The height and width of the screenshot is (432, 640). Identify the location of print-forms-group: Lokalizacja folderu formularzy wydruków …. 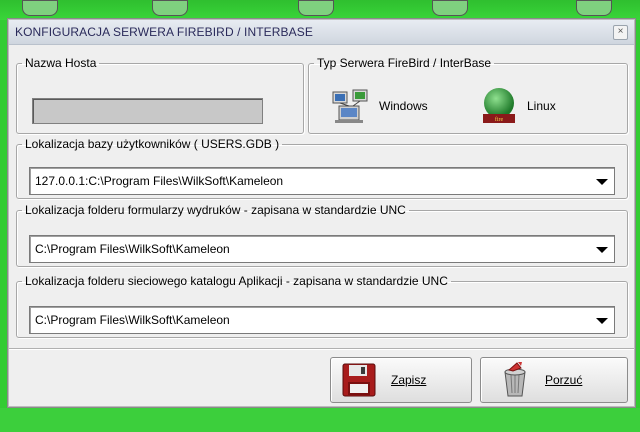
(322, 235).